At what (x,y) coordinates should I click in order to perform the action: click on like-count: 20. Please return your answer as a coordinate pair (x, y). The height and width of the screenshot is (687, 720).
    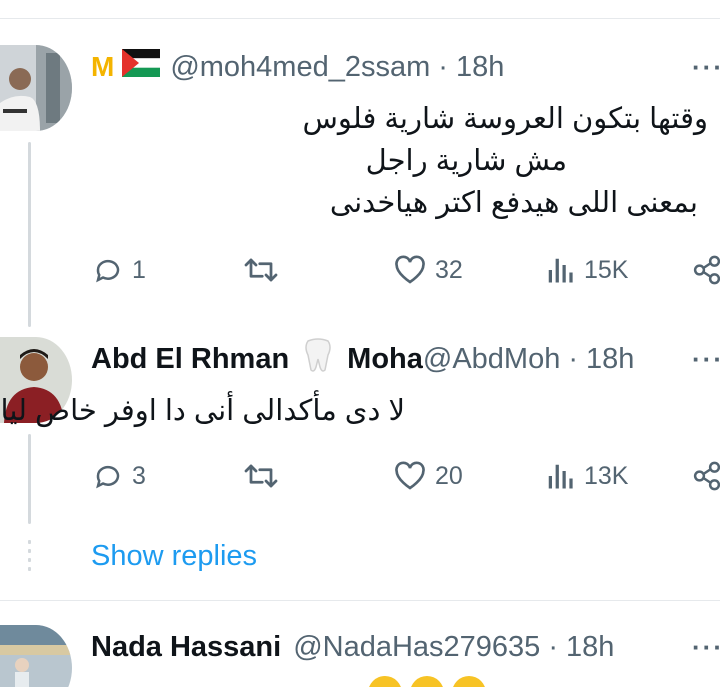
    Looking at the image, I should click on (449, 475).